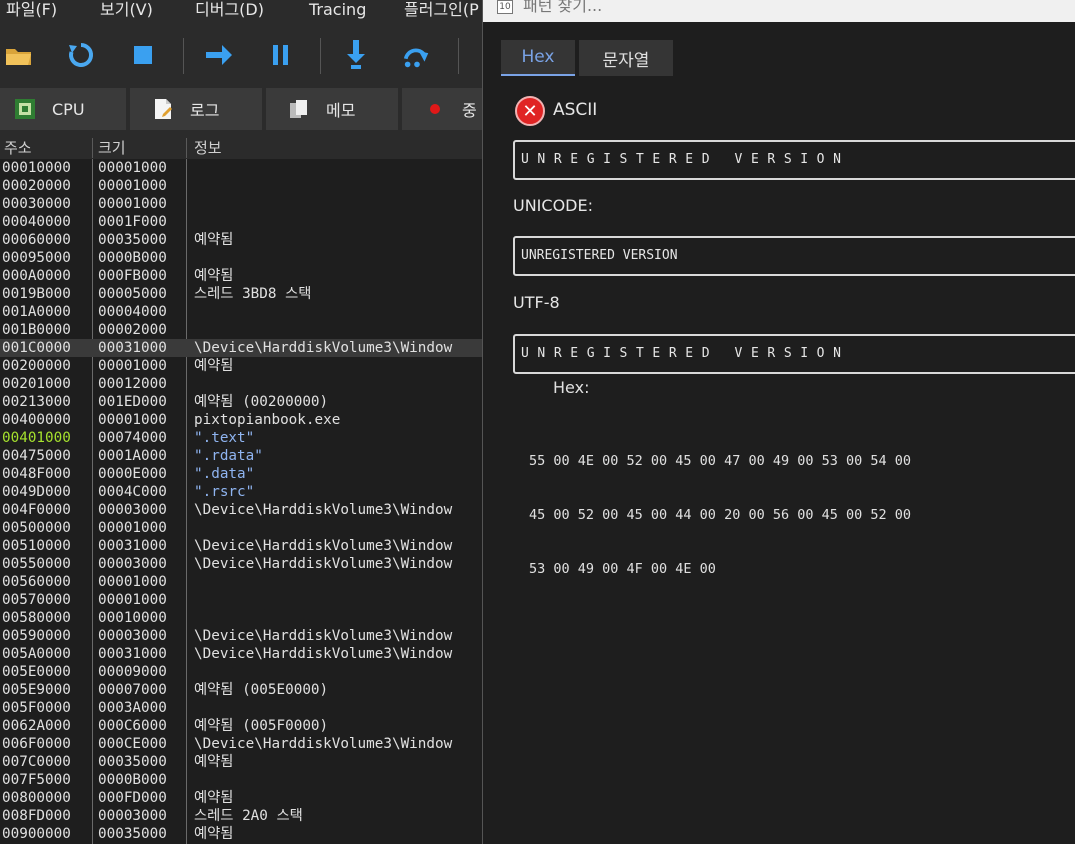 This screenshot has width=1075, height=844. What do you see at coordinates (417, 55) in the screenshot?
I see `step-over-icon` at bounding box center [417, 55].